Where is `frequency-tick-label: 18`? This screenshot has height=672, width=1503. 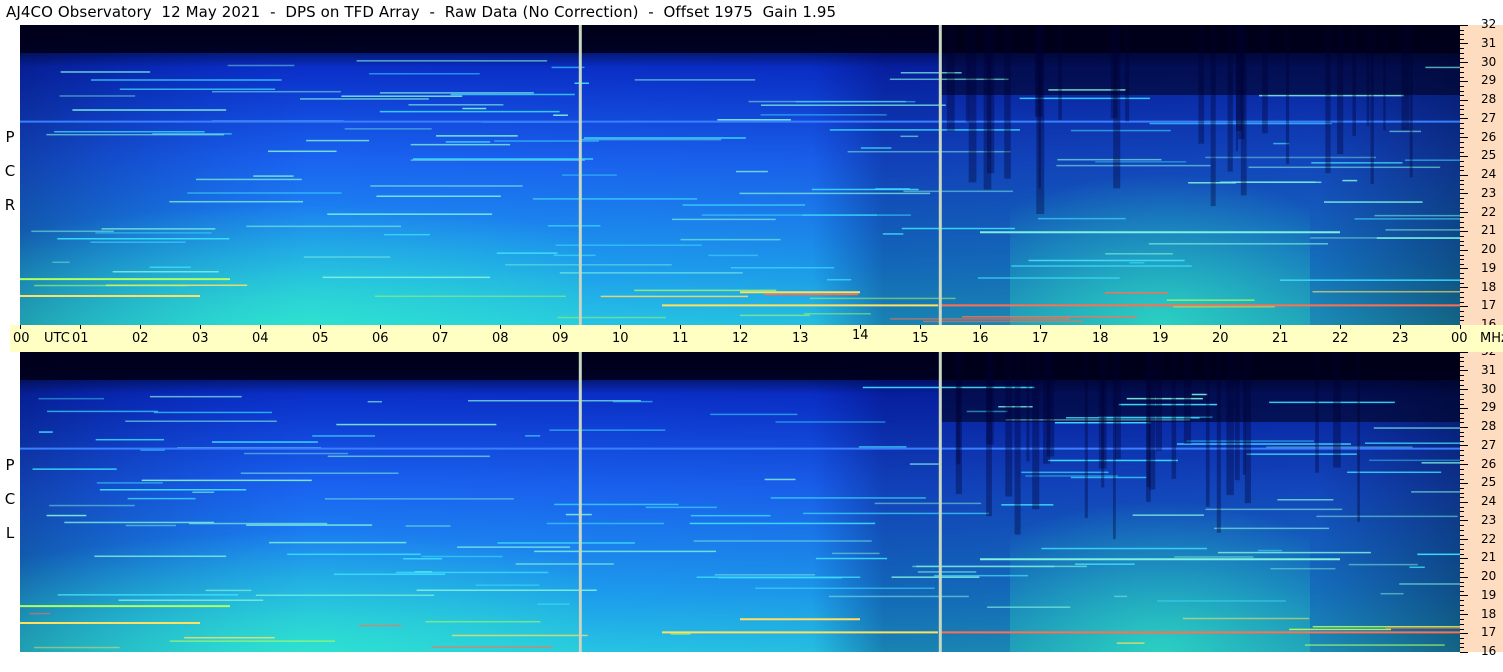 frequency-tick-label: 18 is located at coordinates (1489, 286).